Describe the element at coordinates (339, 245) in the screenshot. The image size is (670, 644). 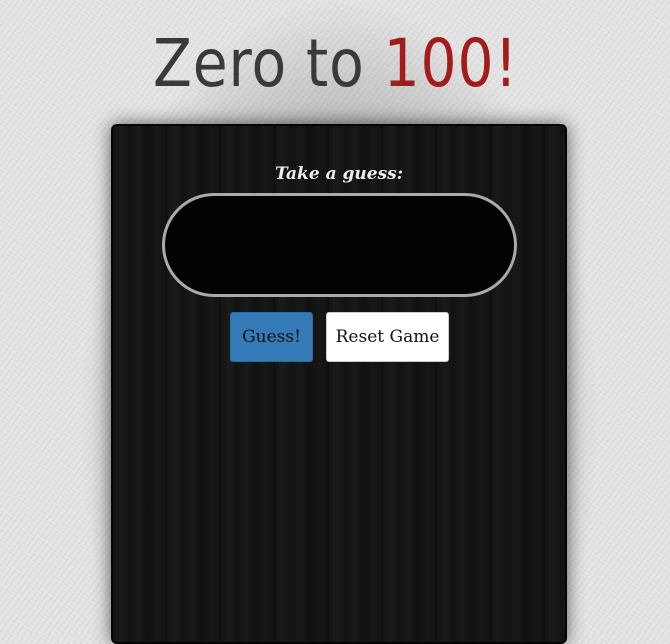
I see `guess-input` at that location.